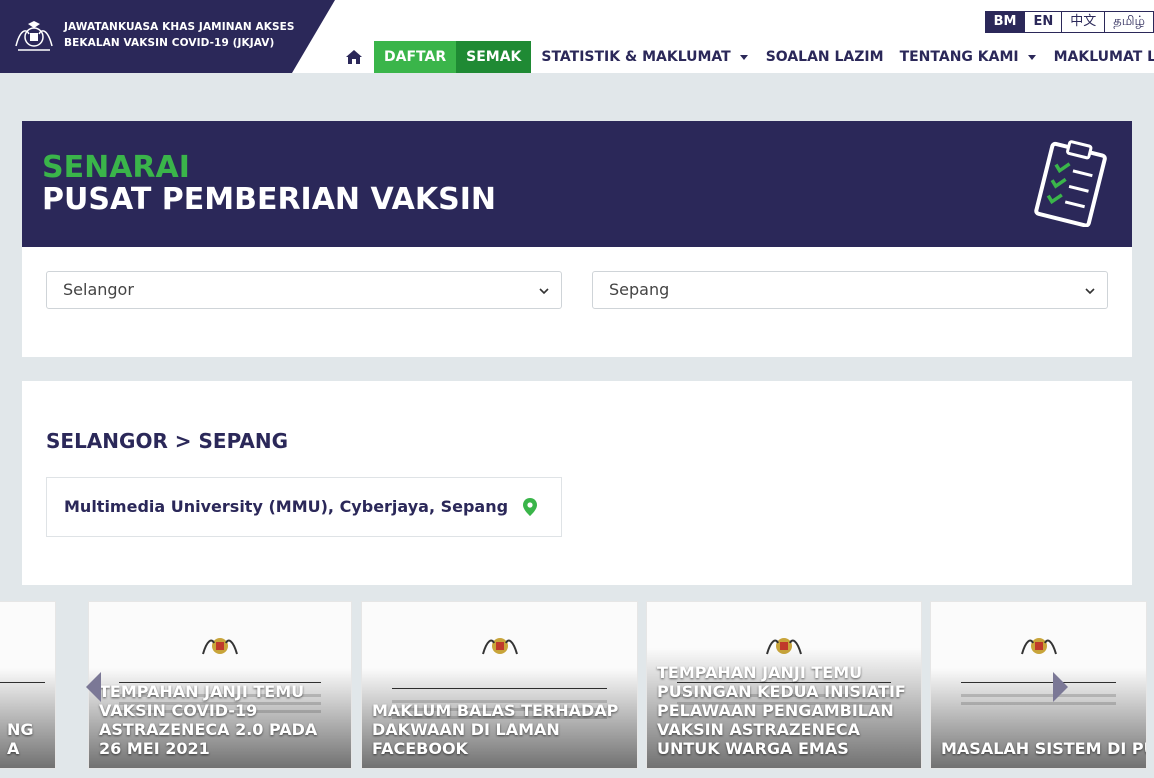  I want to click on brand-line-2: BEKALAN VAKSIN COVID-19 (JKJAV), so click(169, 43).